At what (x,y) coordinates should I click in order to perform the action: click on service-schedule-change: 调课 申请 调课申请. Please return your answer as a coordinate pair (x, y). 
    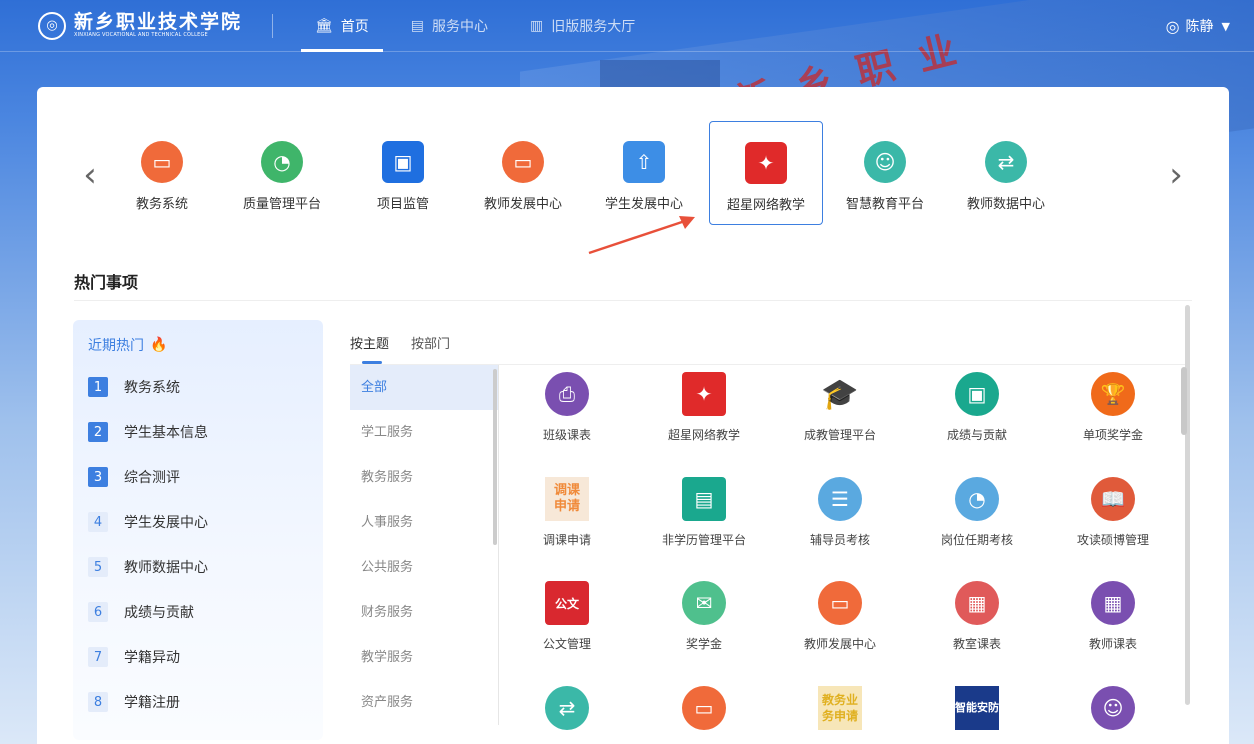
    Looking at the image, I should click on (567, 512).